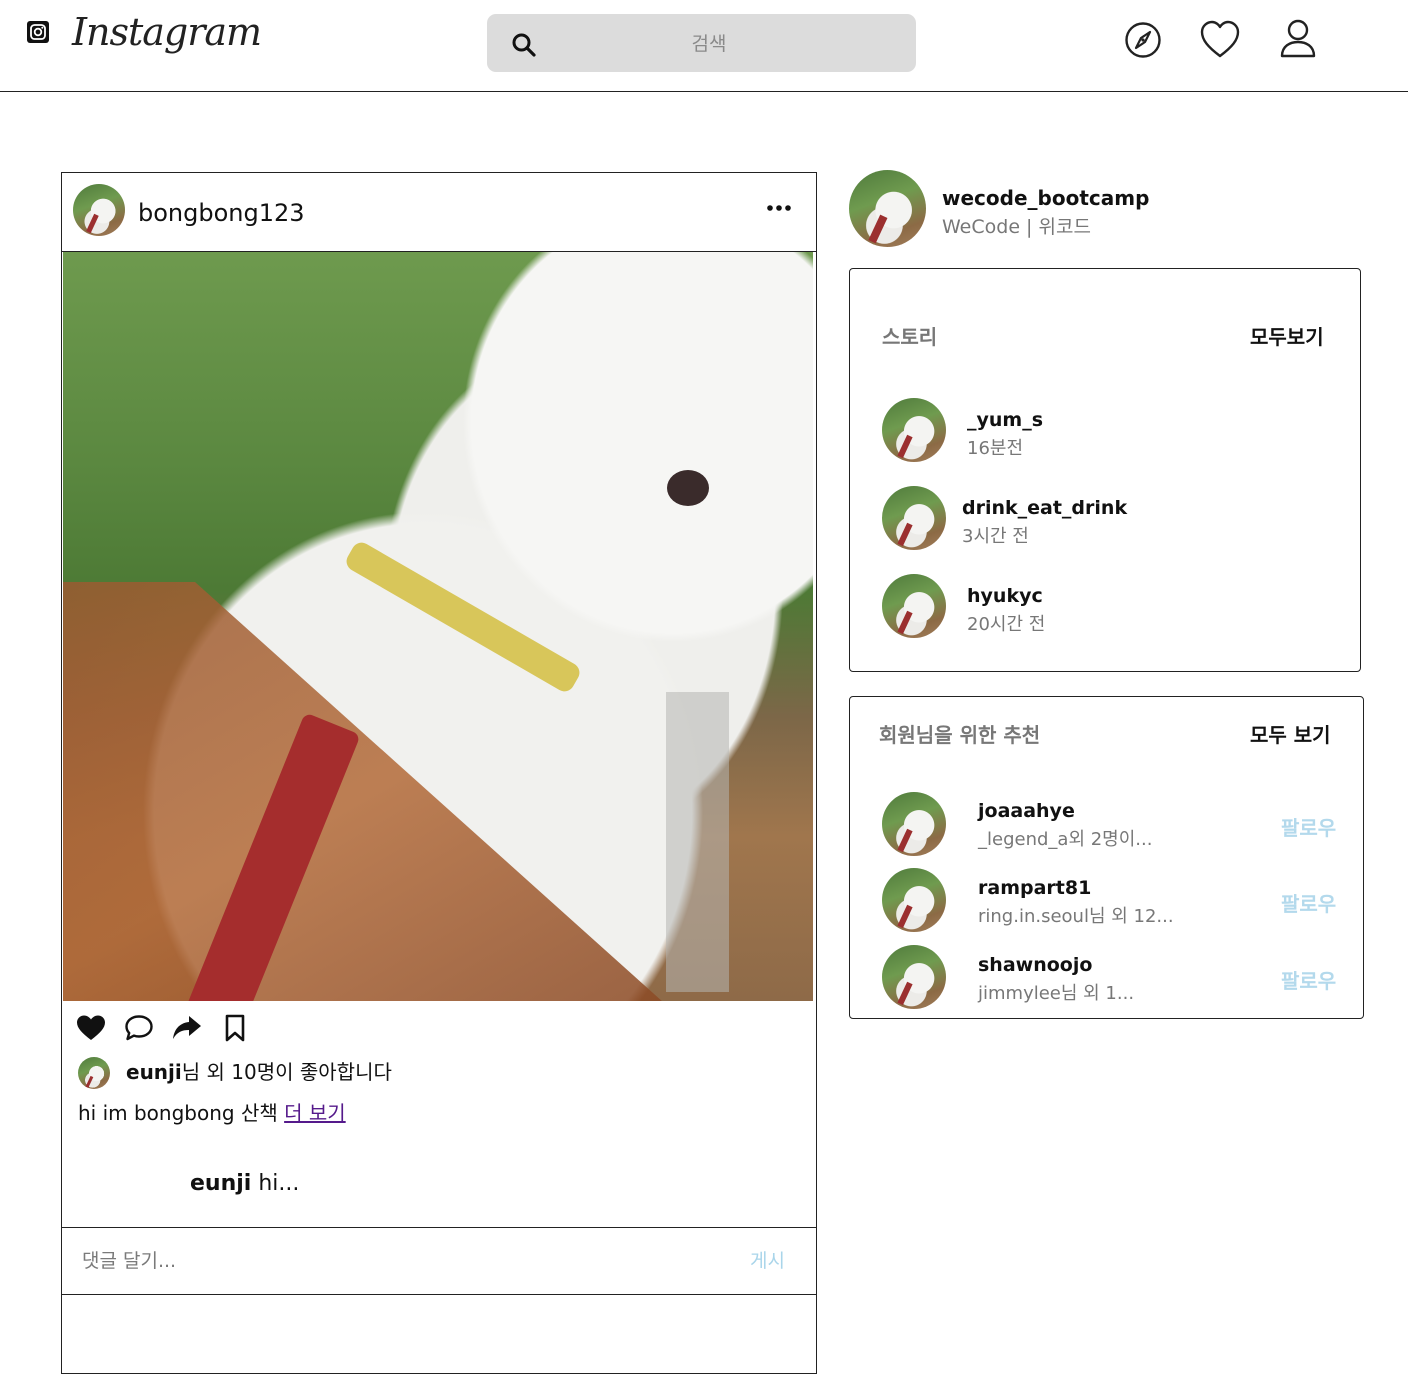  What do you see at coordinates (286, 1072) in the screenshot?
I see `likes-suffix: 님 외 10명이 좋아합니다` at bounding box center [286, 1072].